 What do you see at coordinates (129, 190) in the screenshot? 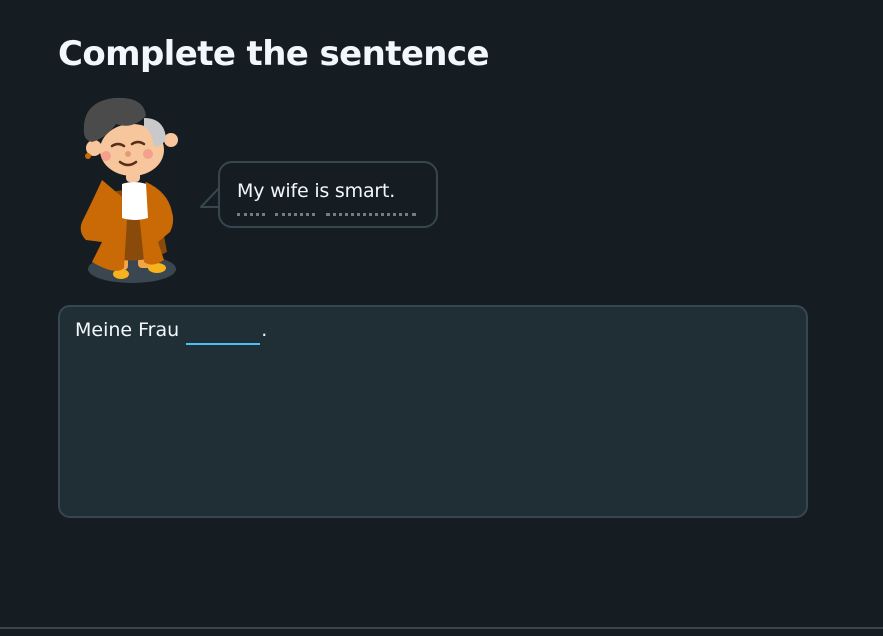
I see `character-illustration-icon` at bounding box center [129, 190].